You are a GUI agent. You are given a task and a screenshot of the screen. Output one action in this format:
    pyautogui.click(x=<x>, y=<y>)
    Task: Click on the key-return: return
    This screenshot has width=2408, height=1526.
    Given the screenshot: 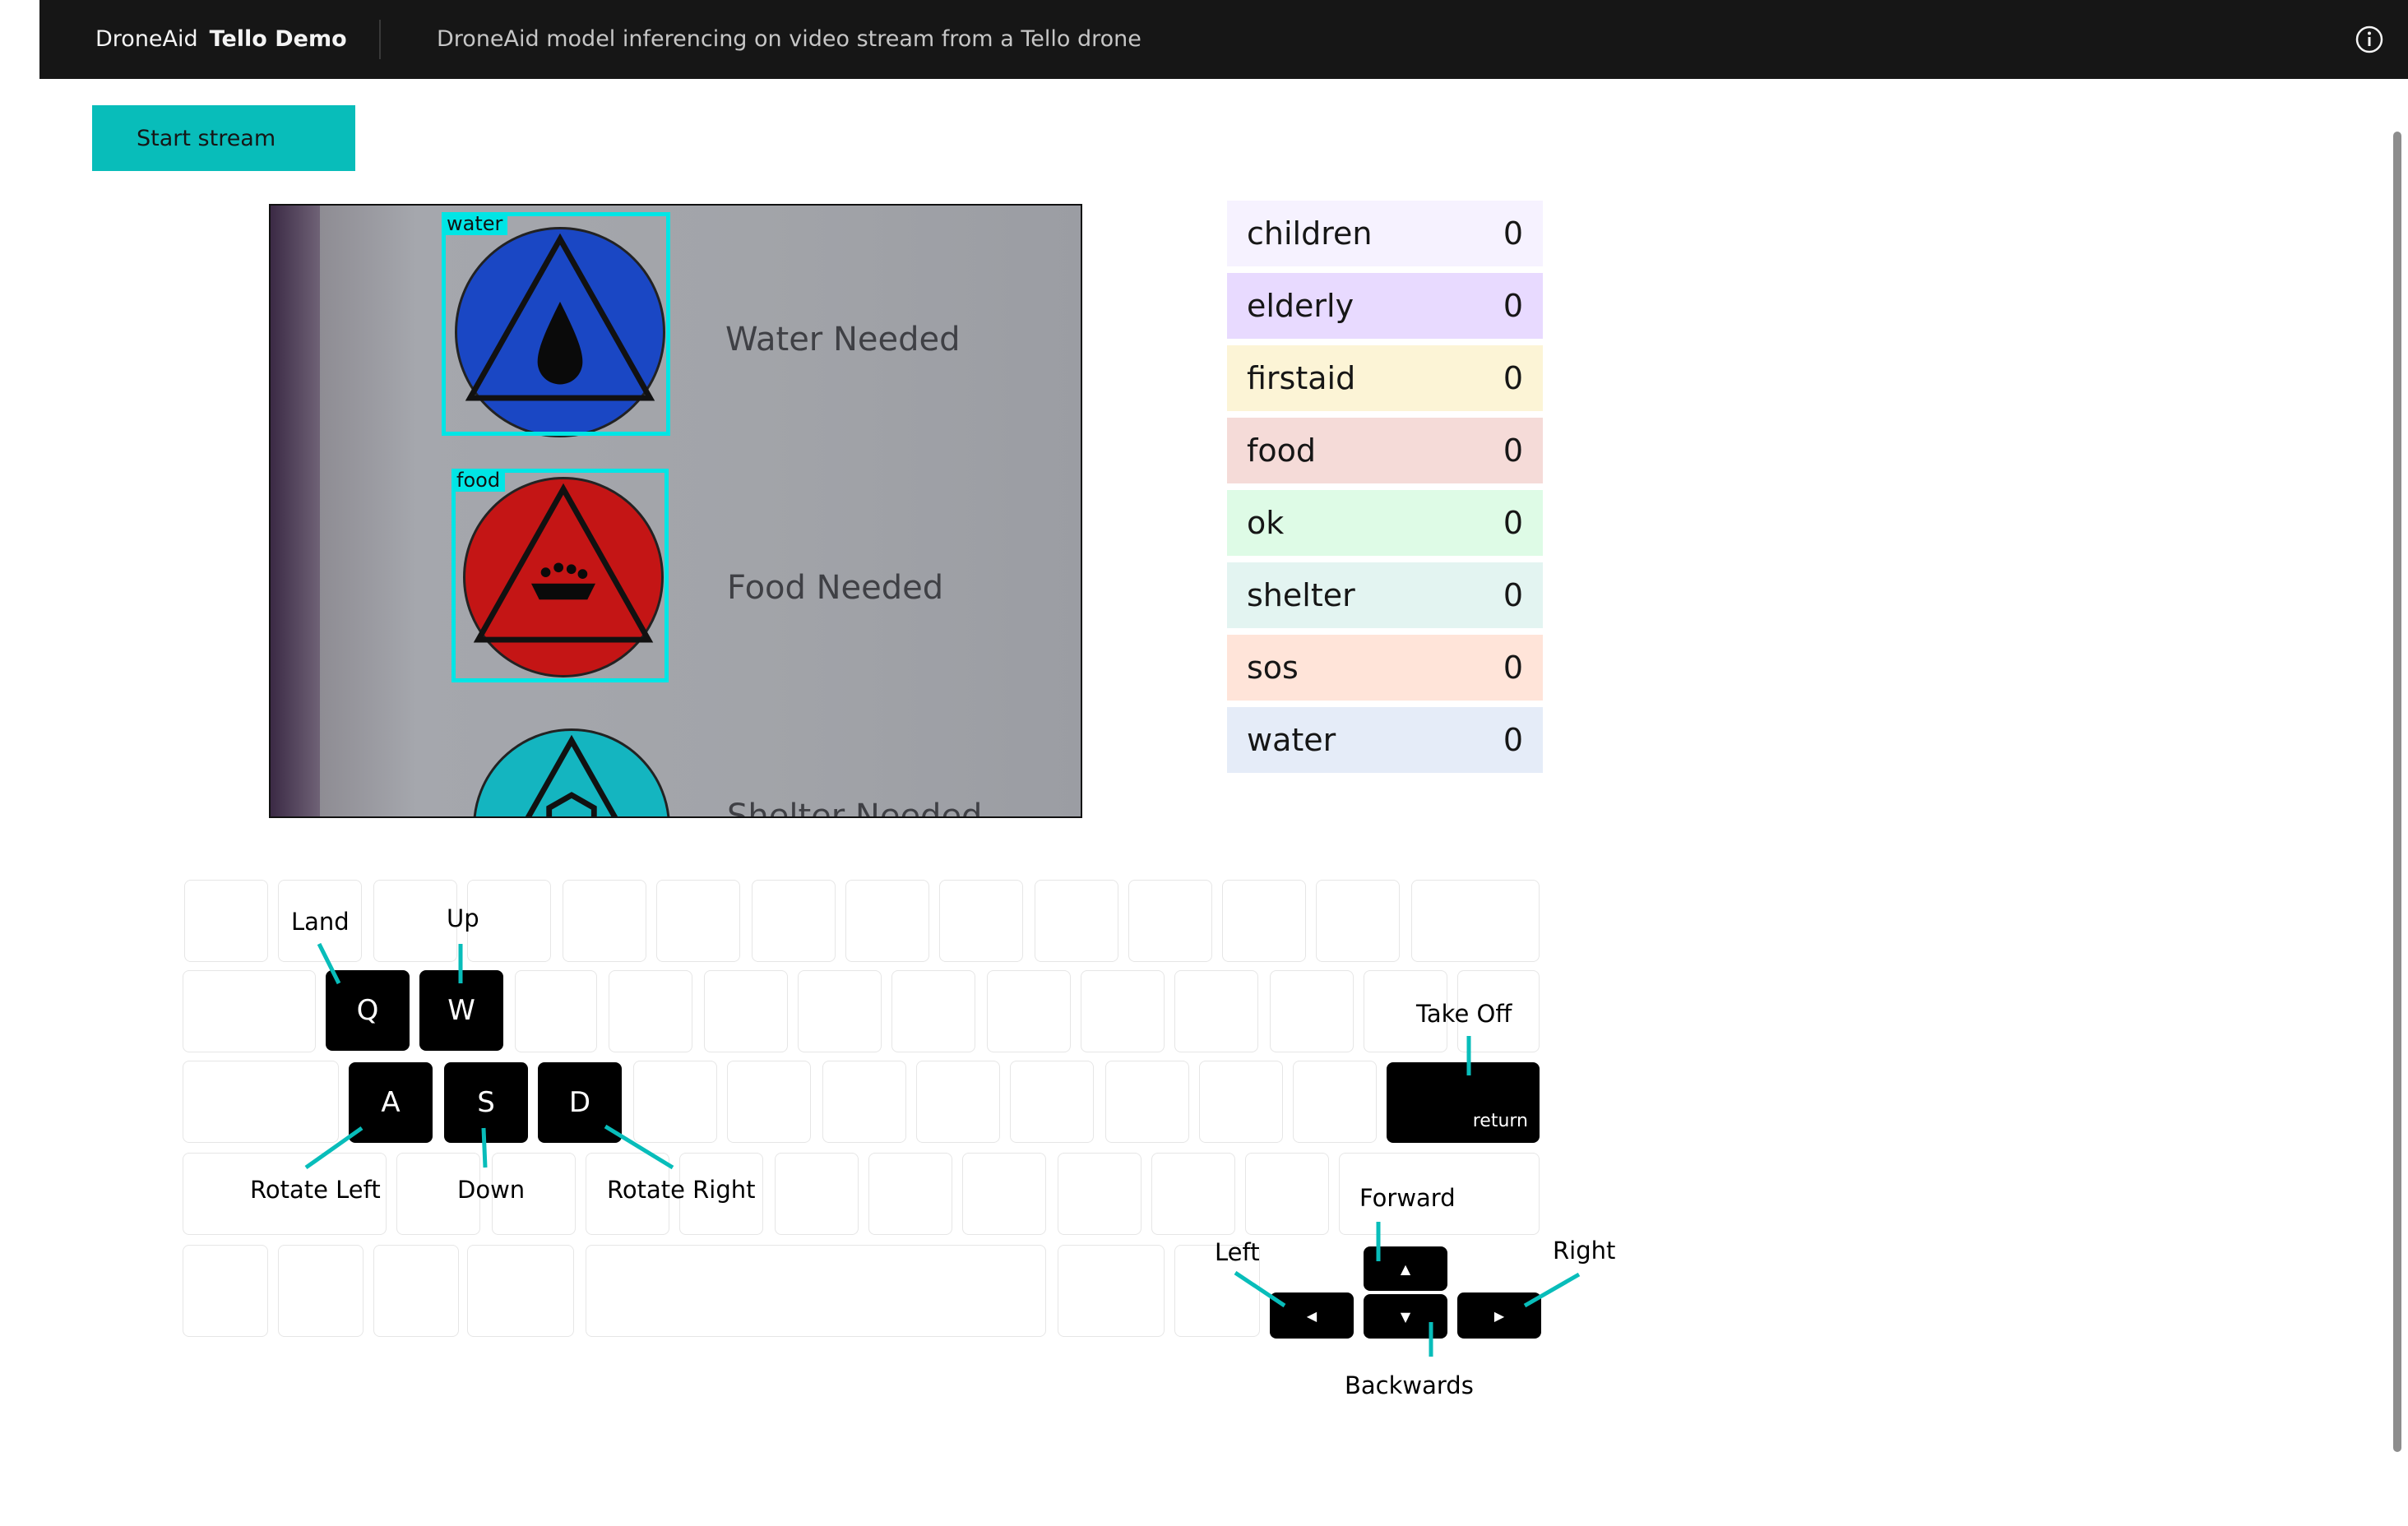 What is the action you would take?
    pyautogui.click(x=1463, y=1102)
    